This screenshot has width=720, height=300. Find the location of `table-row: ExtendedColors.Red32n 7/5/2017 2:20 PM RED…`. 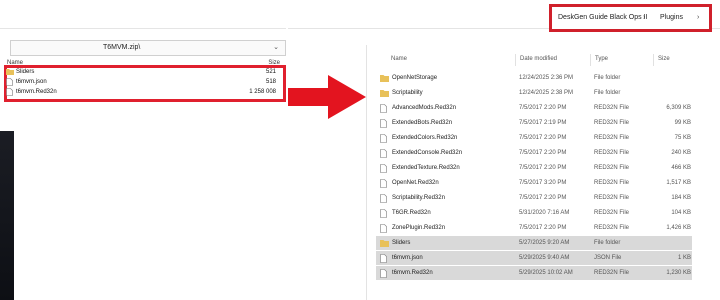

table-row: ExtendedColors.Red32n 7/5/2017 2:20 PM RED… is located at coordinates (534, 138).